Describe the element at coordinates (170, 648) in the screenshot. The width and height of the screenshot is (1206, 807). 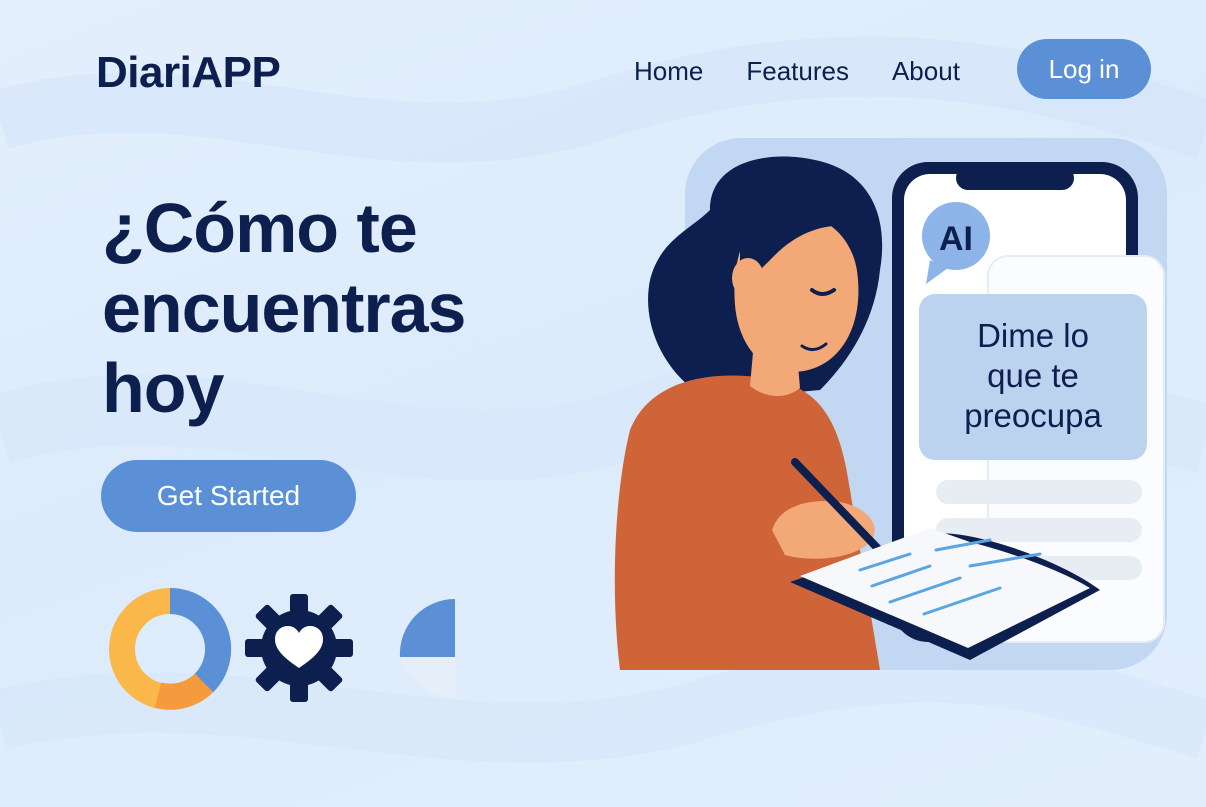
I see `donut-chart-icon` at that location.